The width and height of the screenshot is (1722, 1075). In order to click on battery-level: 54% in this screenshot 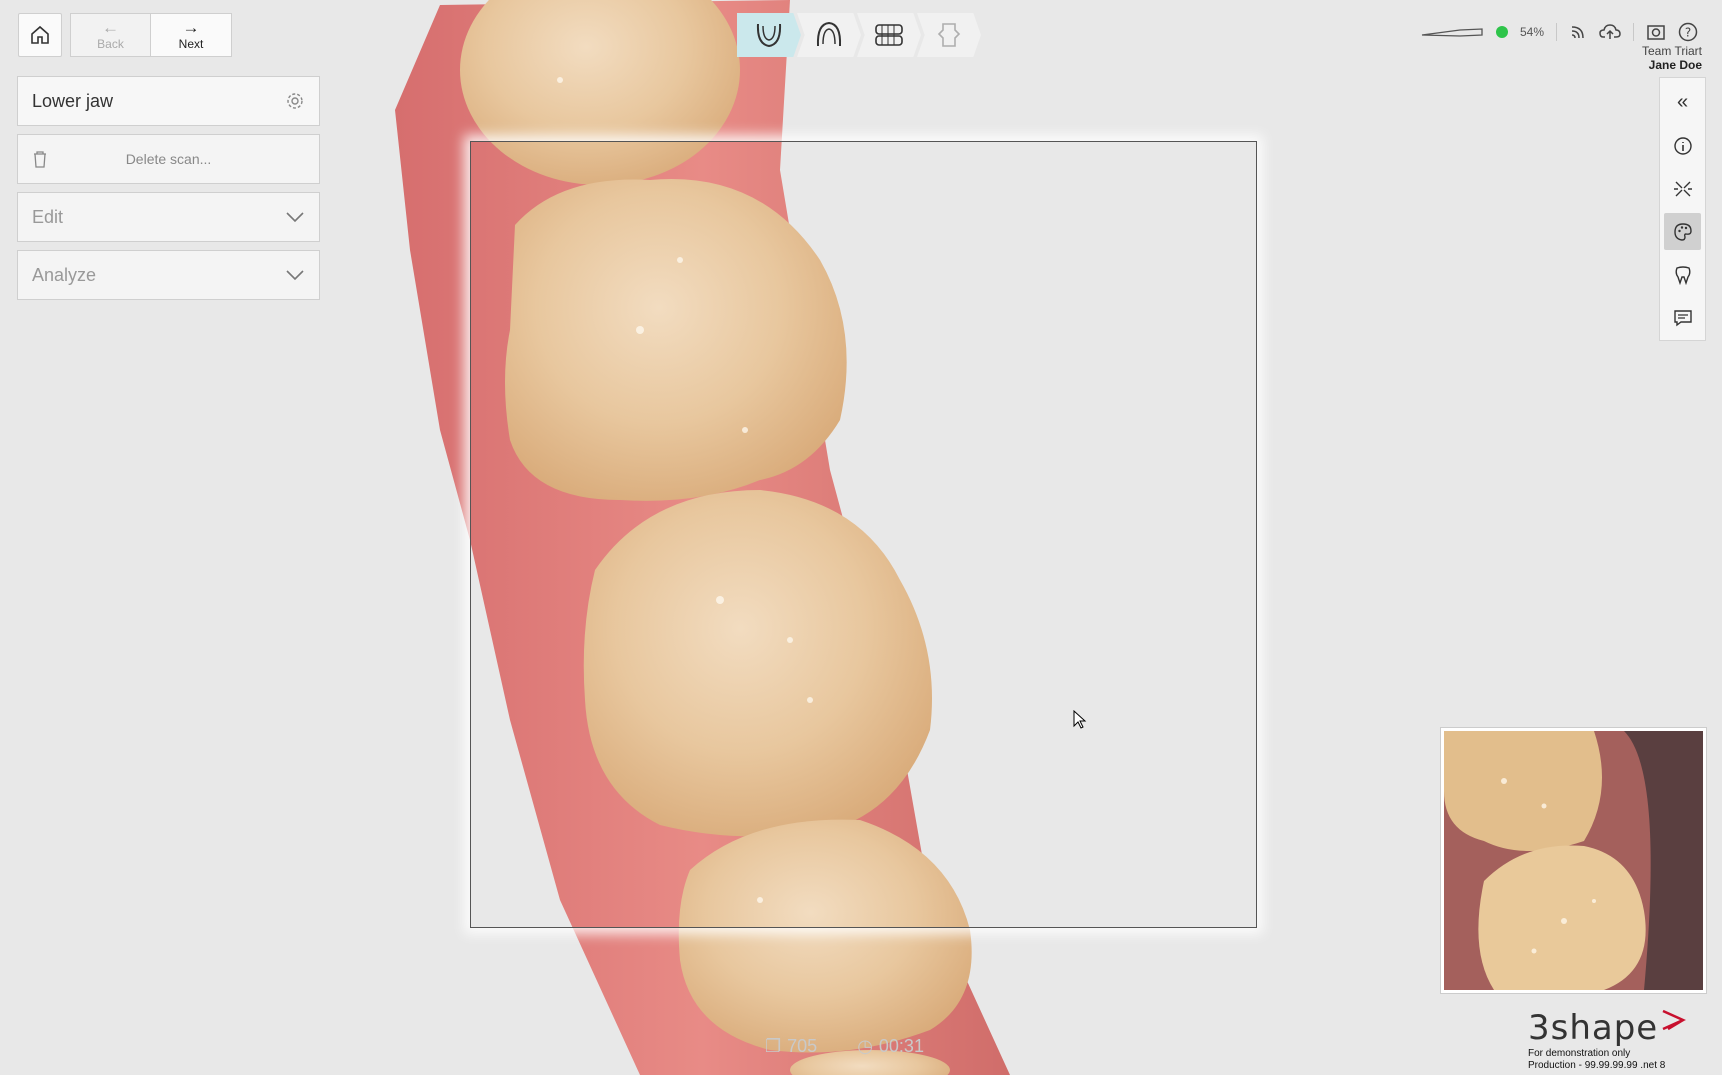, I will do `click(1532, 32)`.